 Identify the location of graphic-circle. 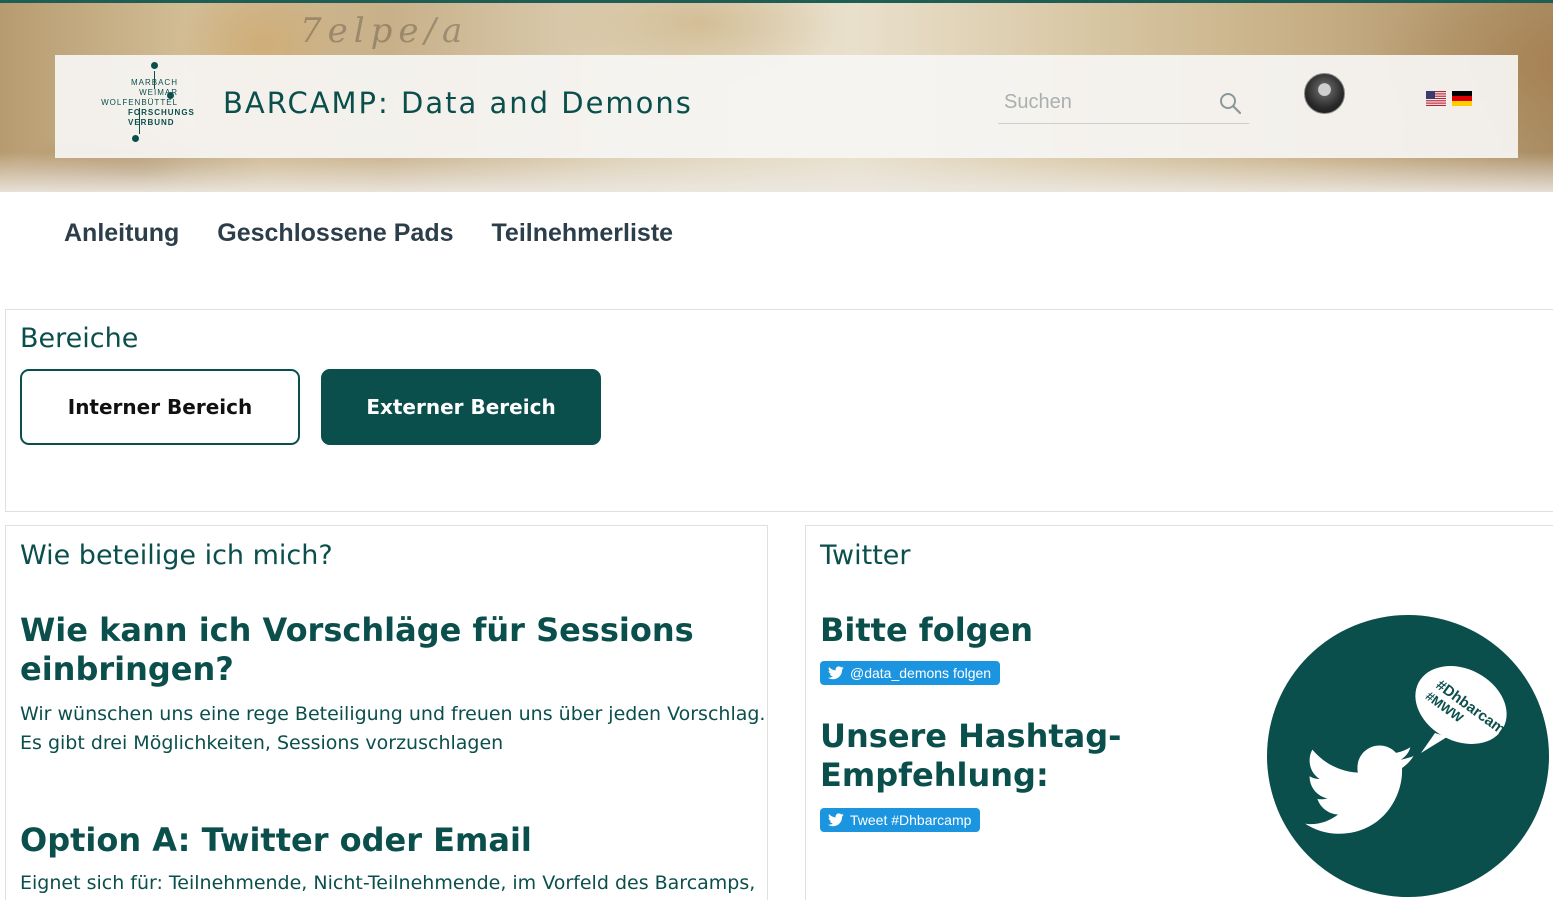
(1408, 756).